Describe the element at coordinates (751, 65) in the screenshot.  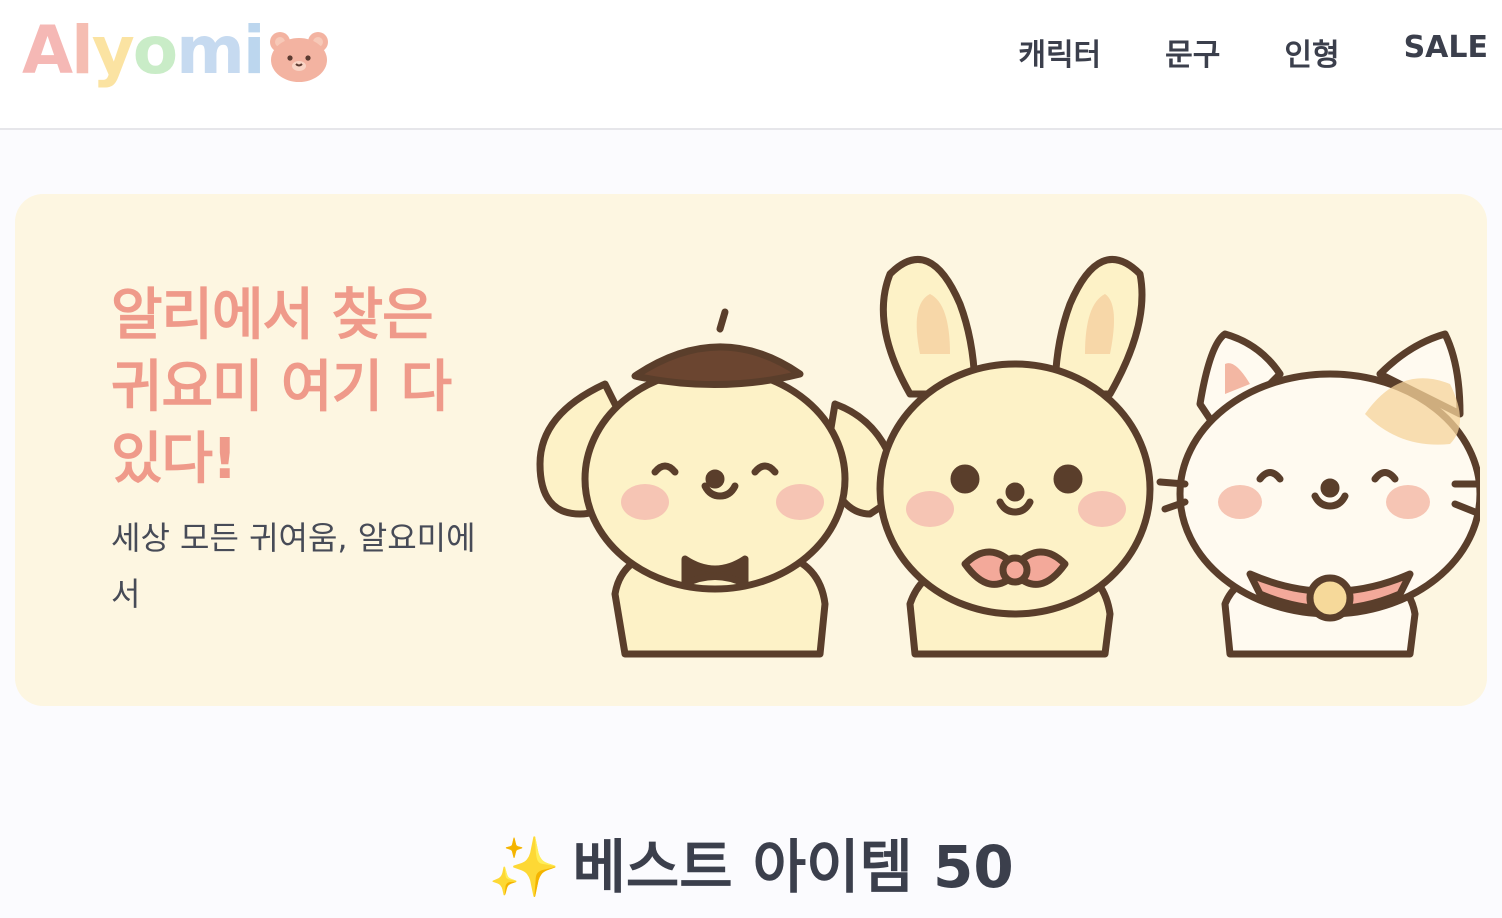
I see `site-header: Alyomi 캐릭터 문구 인형 SALE` at that location.